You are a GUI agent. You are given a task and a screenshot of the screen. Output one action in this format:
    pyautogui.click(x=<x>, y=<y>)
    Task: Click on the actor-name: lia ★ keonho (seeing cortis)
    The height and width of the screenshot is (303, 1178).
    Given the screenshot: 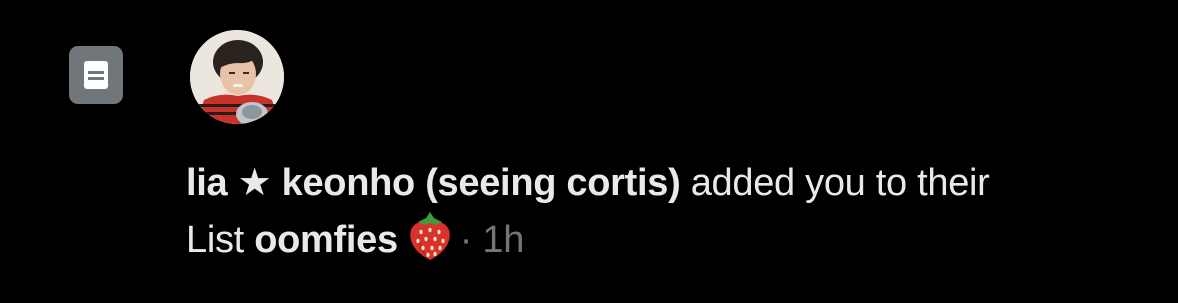 What is the action you would take?
    pyautogui.click(x=433, y=183)
    